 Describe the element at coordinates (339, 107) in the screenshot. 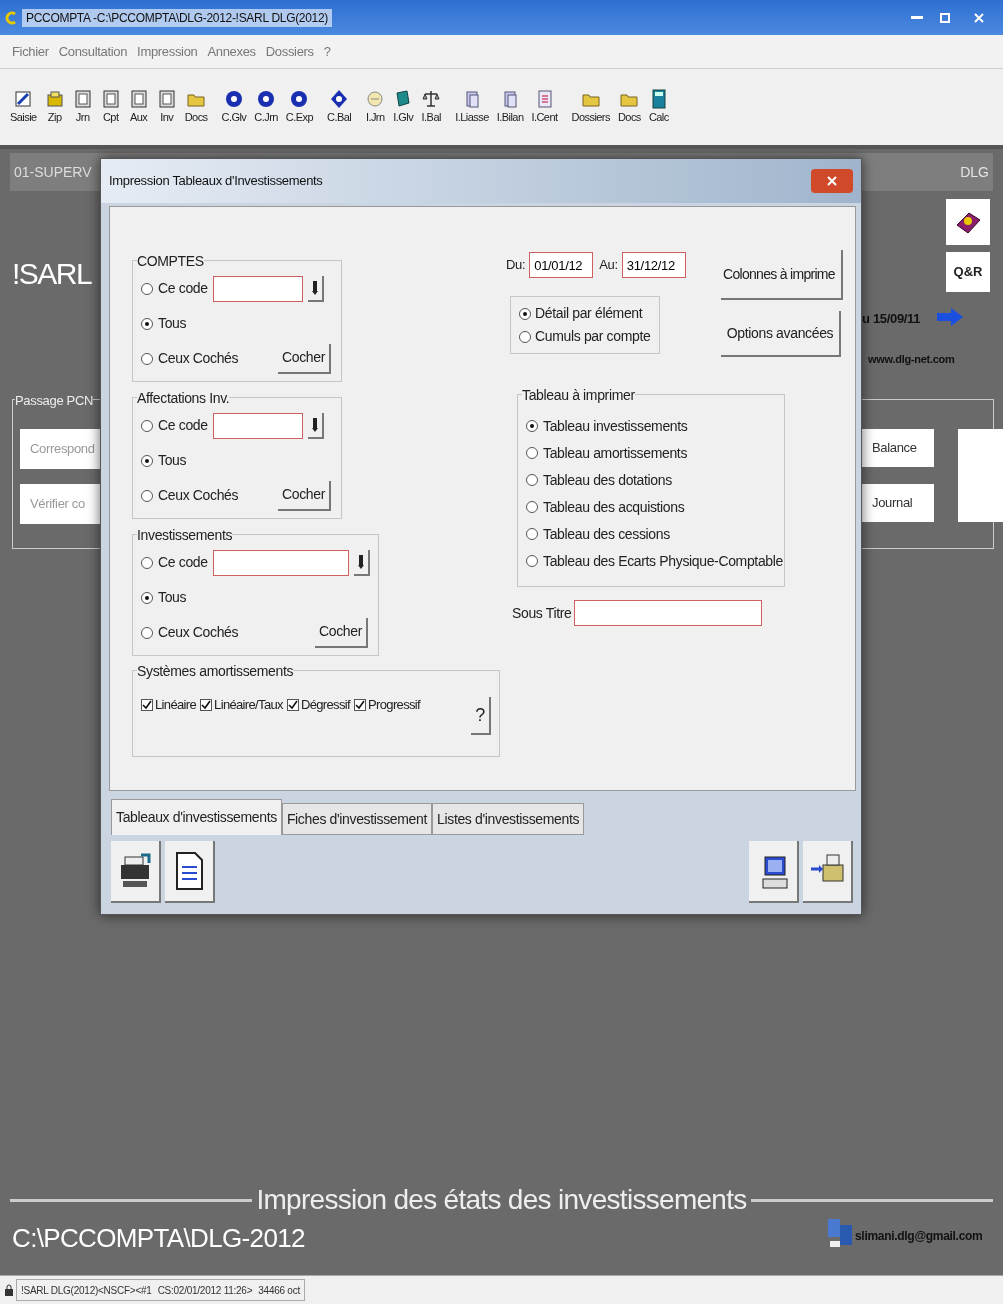

I see `toolbar-button: C.Bal` at that location.